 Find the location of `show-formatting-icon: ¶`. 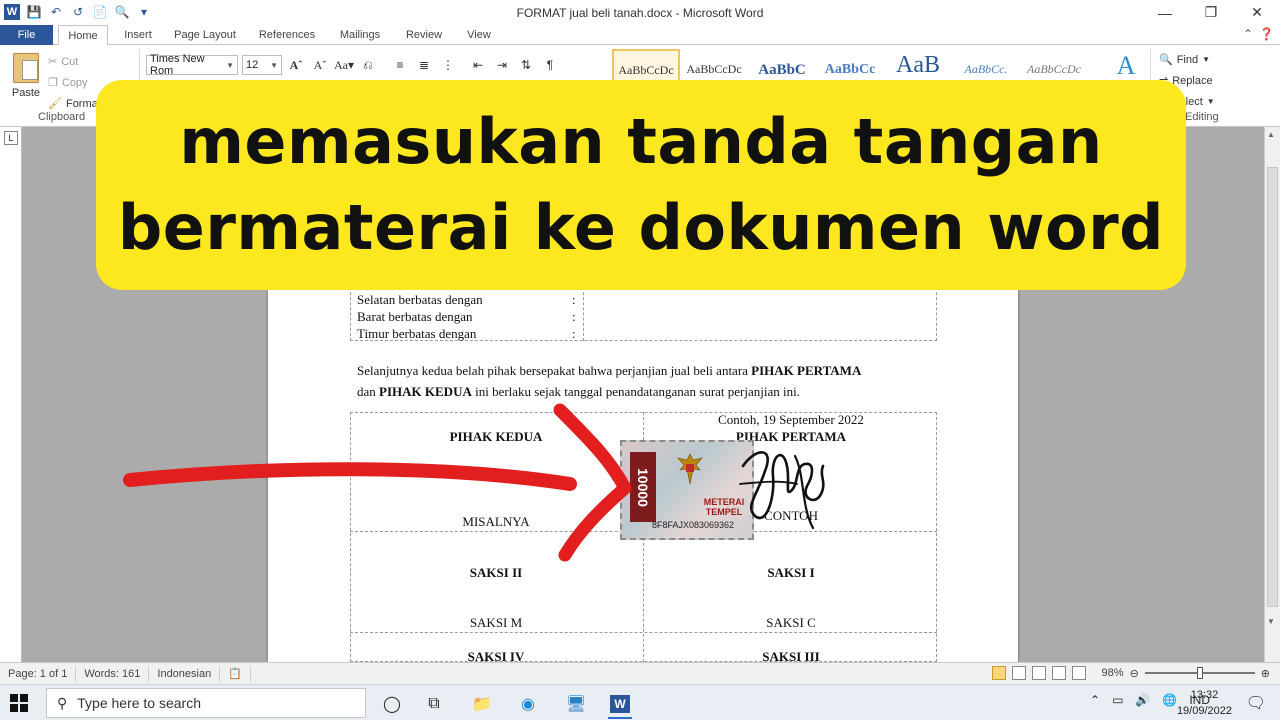

show-formatting-icon: ¶ is located at coordinates (550, 65).